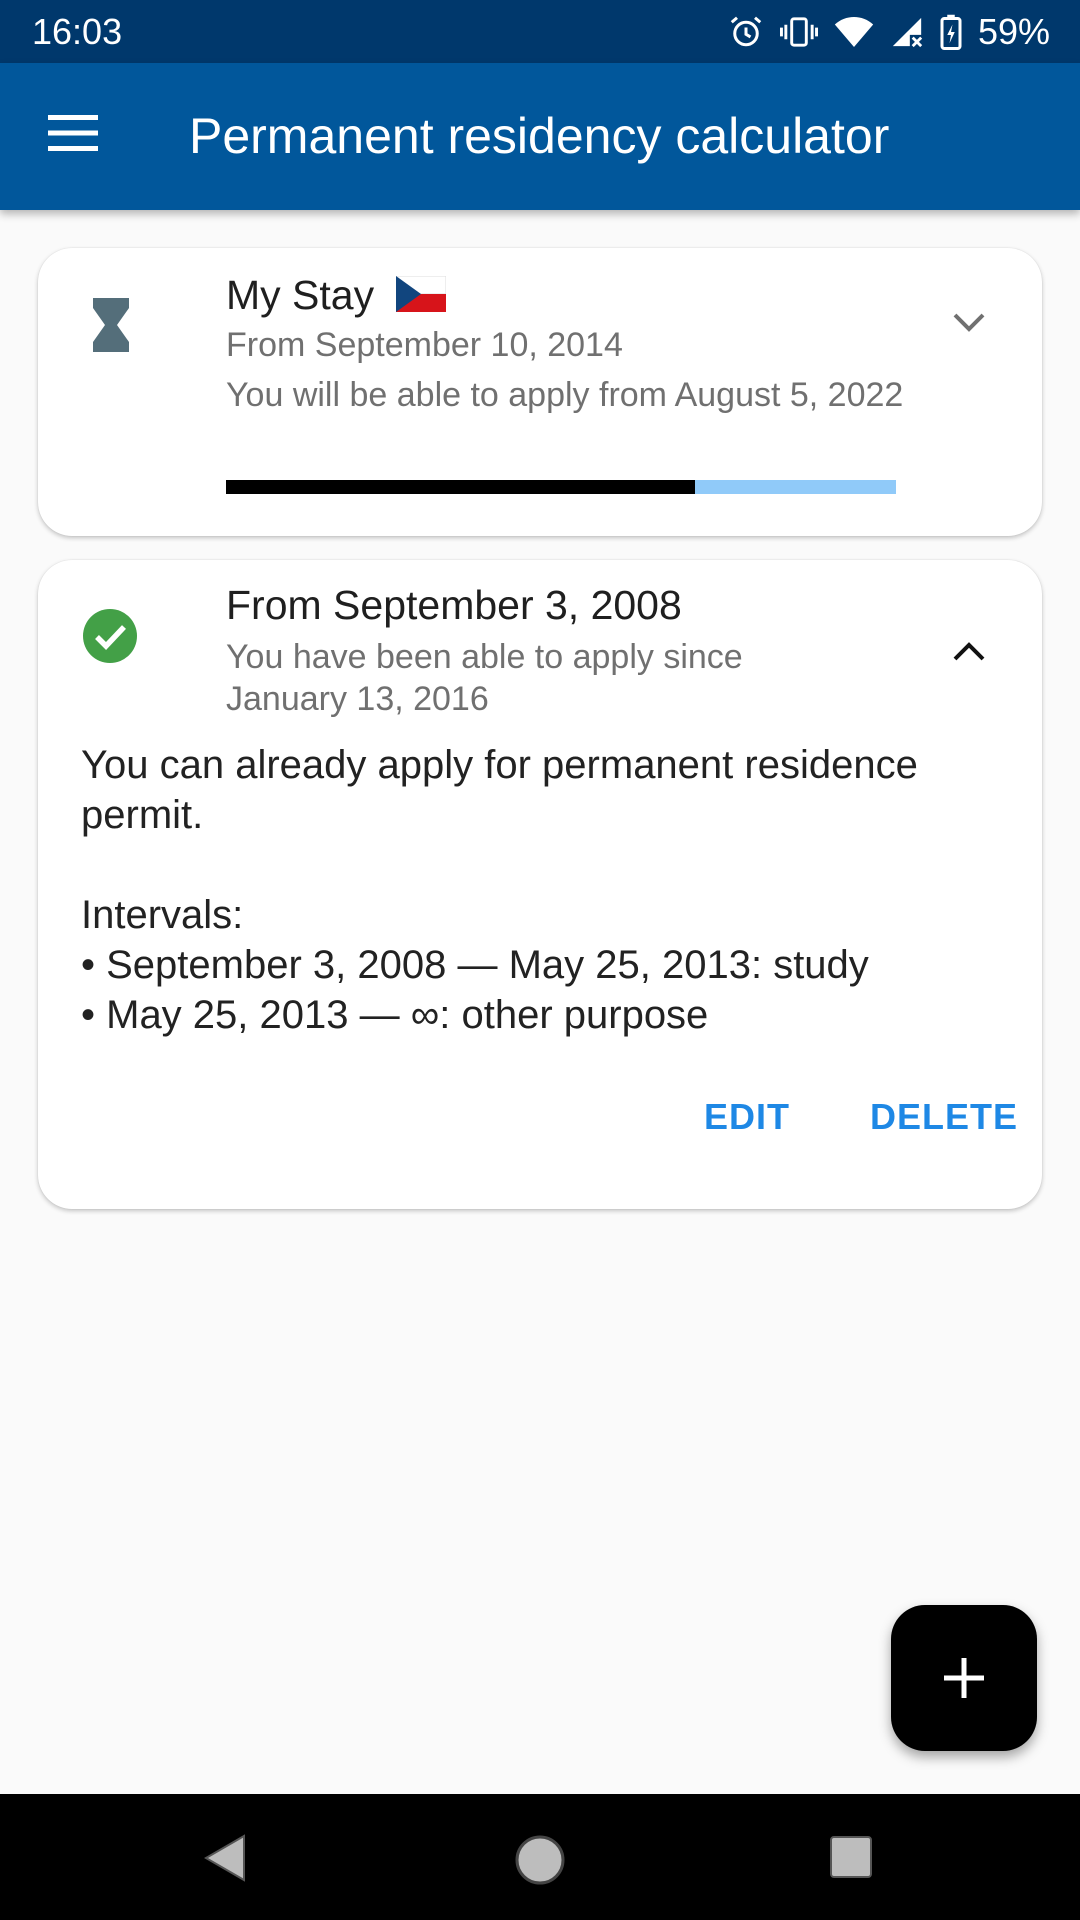 Image resolution: width=1080 pixels, height=1920 pixels. I want to click on stay-from-date: From September 10, 2014, so click(424, 345).